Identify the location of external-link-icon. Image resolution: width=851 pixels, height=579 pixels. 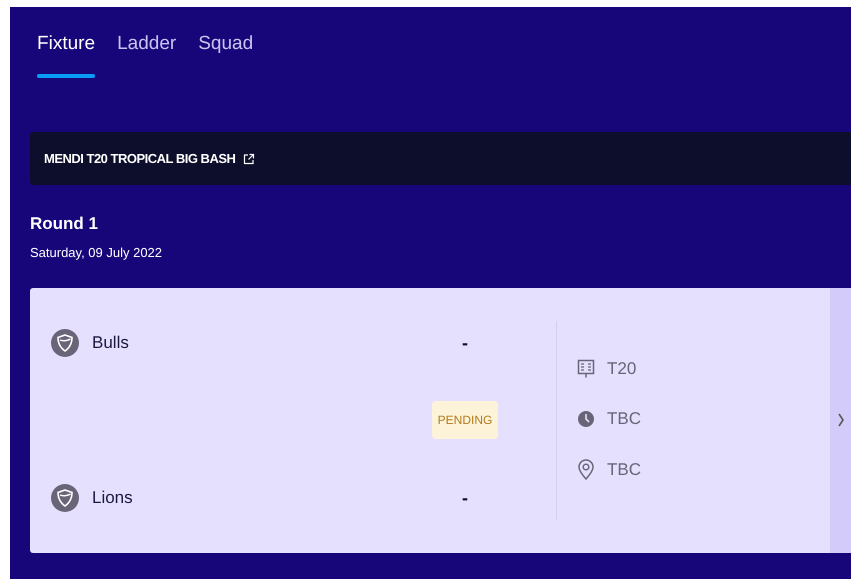
(249, 158).